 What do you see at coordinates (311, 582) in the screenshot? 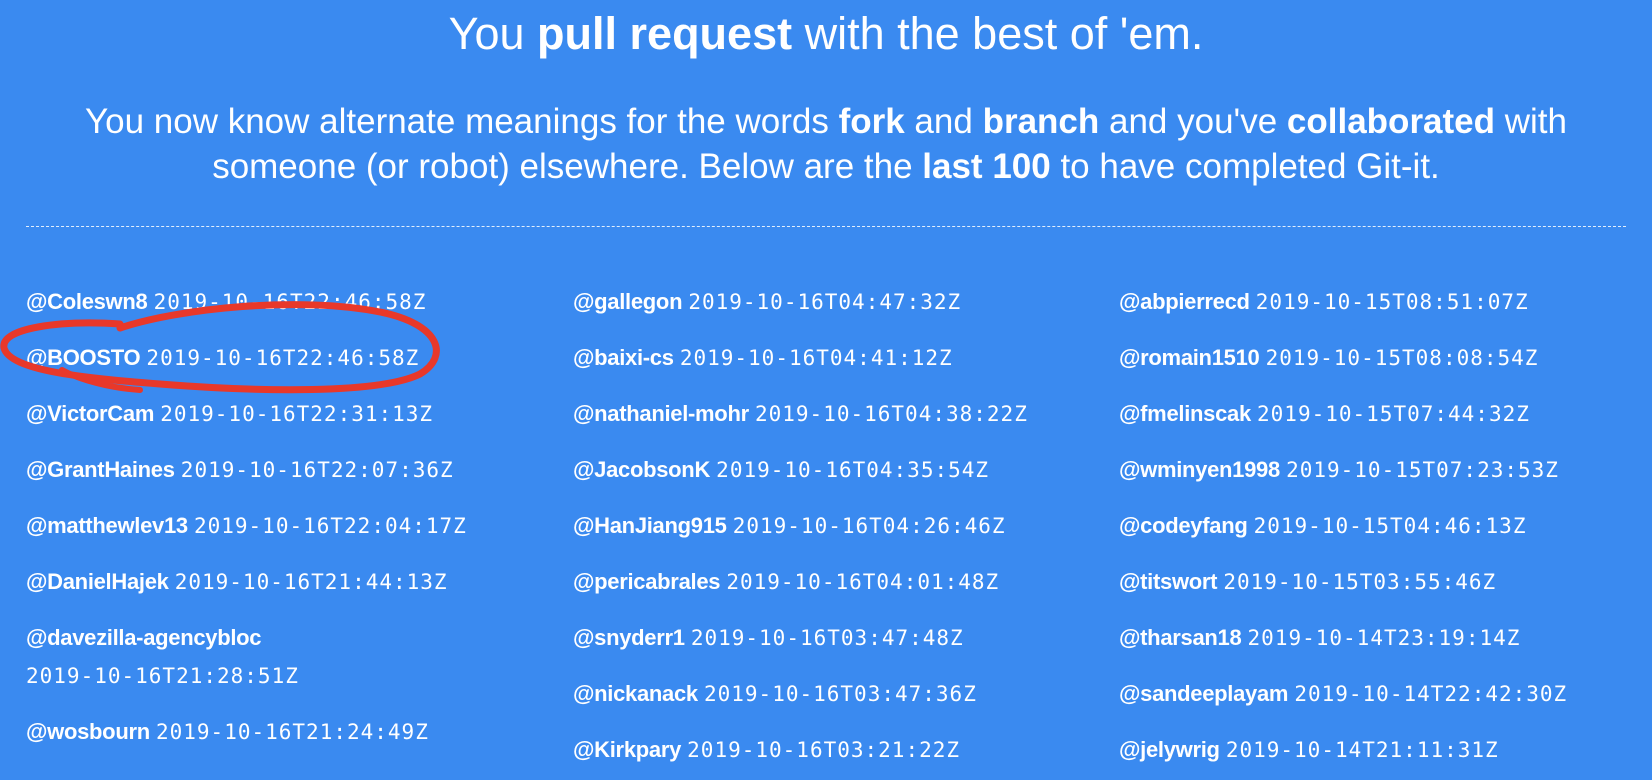
I see `completion-timestamp: 2019-10-16T21:44:13Z` at bounding box center [311, 582].